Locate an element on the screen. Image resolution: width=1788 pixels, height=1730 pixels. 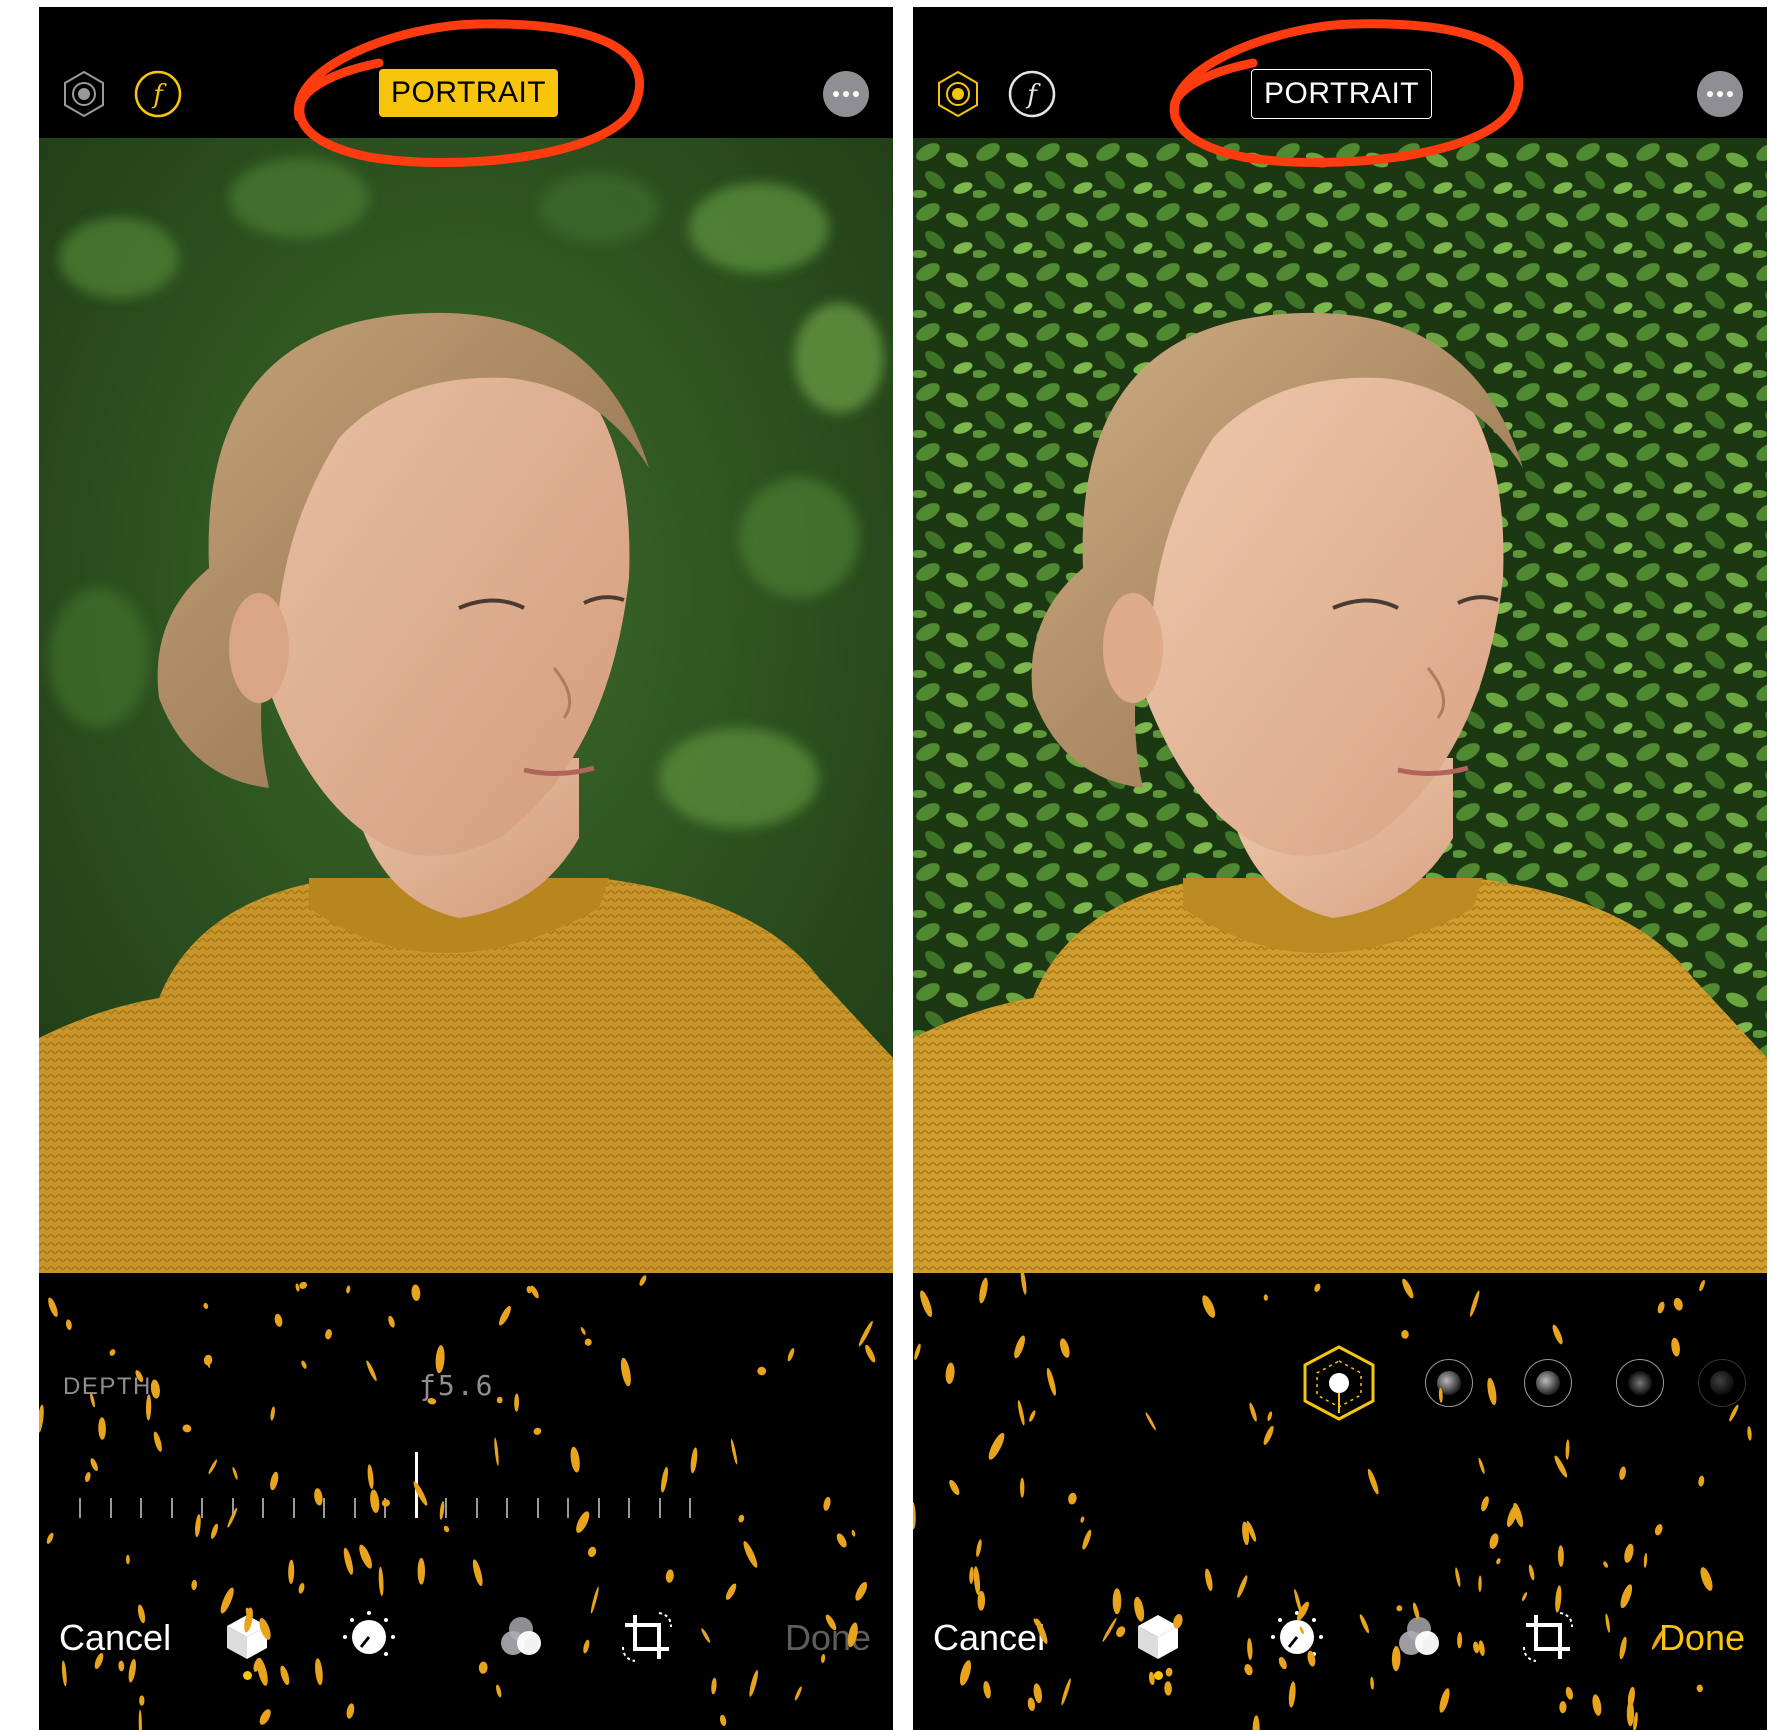
depth-slider is located at coordinates (399, 1485).